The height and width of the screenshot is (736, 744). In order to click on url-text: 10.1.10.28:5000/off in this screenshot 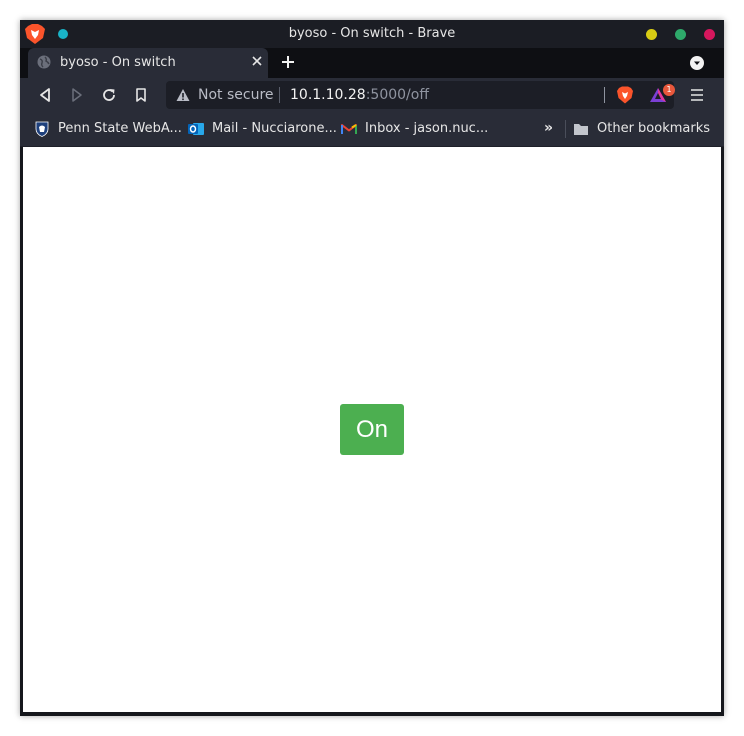, I will do `click(359, 95)`.